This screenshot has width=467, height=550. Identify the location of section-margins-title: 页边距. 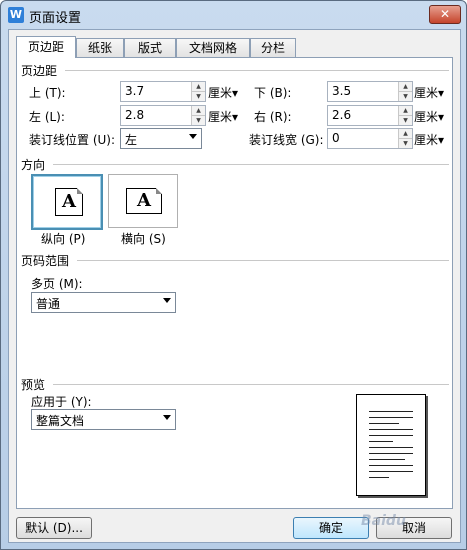
(39, 71).